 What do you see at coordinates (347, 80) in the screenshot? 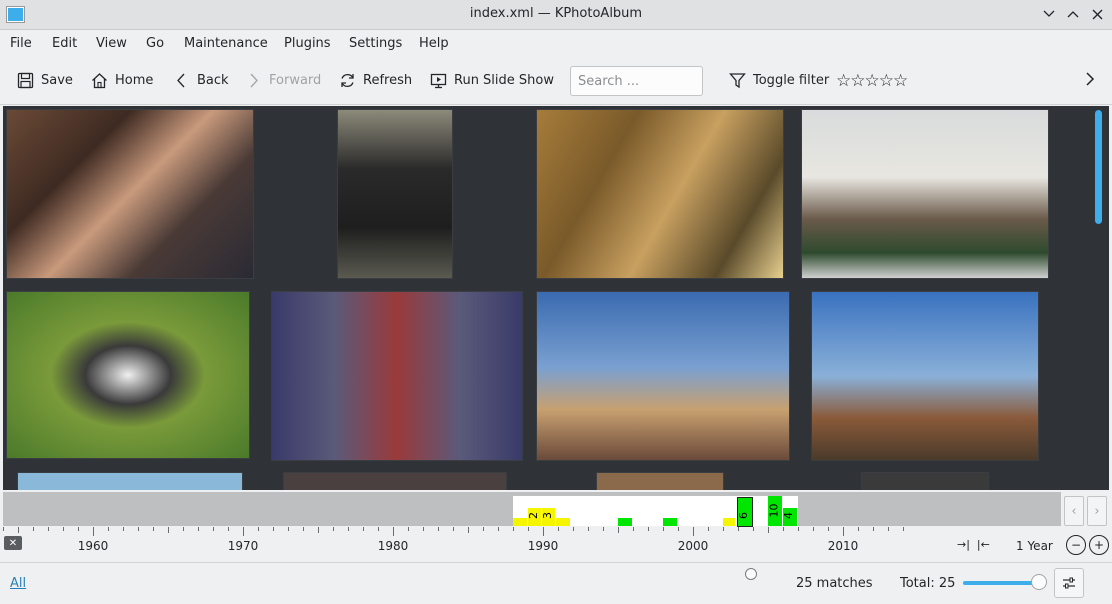
I see `refresh-icon` at bounding box center [347, 80].